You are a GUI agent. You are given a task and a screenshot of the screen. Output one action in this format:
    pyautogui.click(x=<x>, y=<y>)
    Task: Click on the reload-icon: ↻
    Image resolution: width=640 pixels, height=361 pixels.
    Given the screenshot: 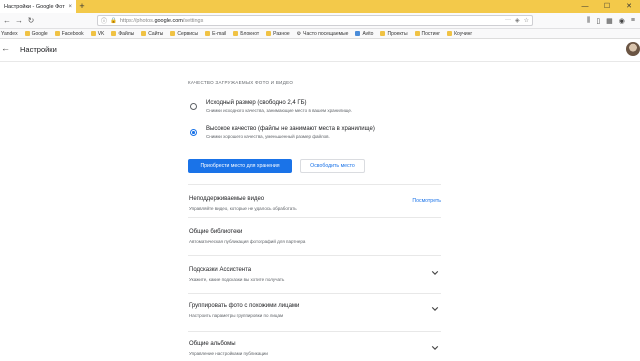 What is the action you would take?
    pyautogui.click(x=31, y=20)
    